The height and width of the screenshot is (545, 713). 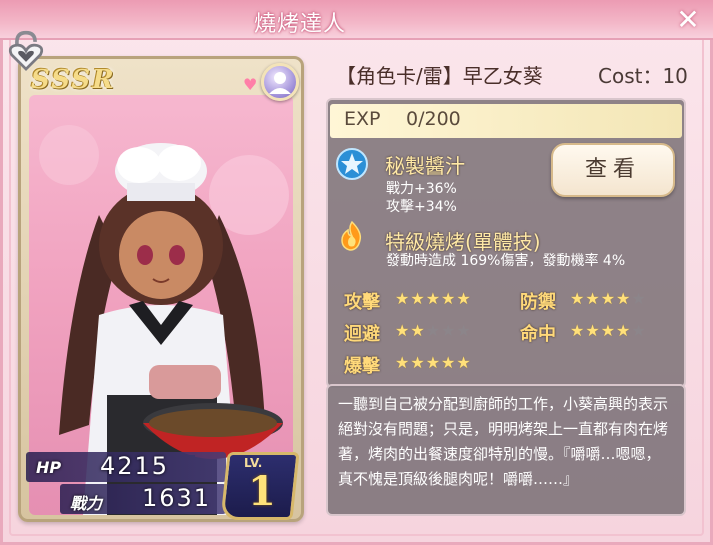 I want to click on attr-label-attack: 攻擊, so click(x=362, y=302).